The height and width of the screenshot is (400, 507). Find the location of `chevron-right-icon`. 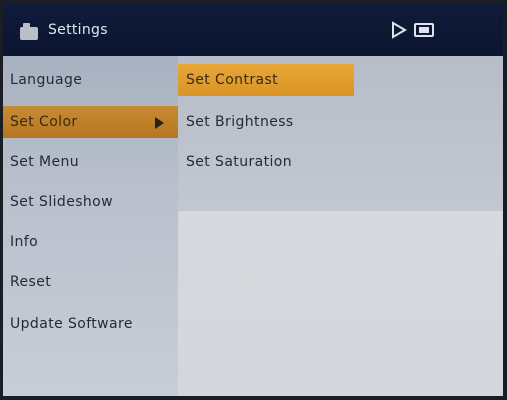

chevron-right-icon is located at coordinates (159, 123).